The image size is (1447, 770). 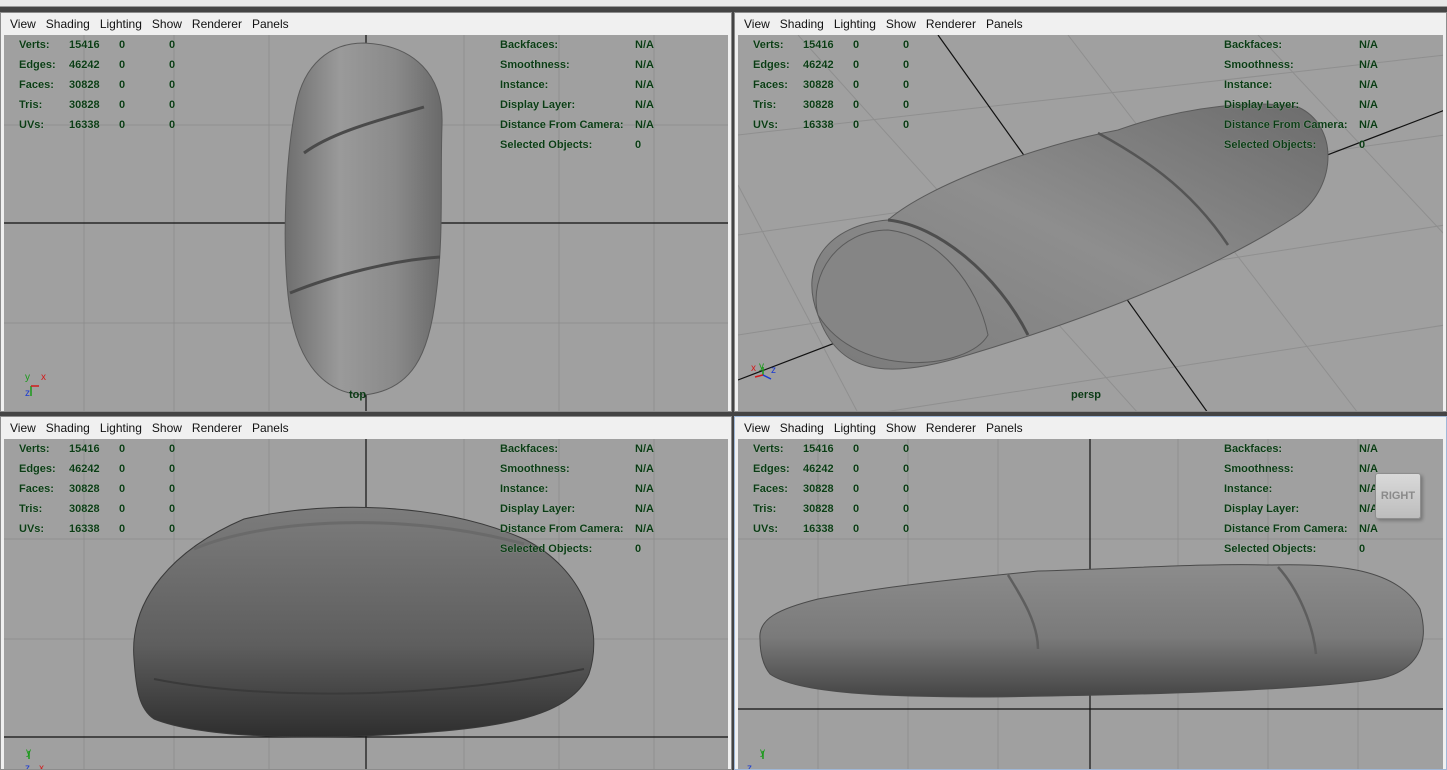 I want to click on hud-label: UVs:, so click(x=766, y=529).